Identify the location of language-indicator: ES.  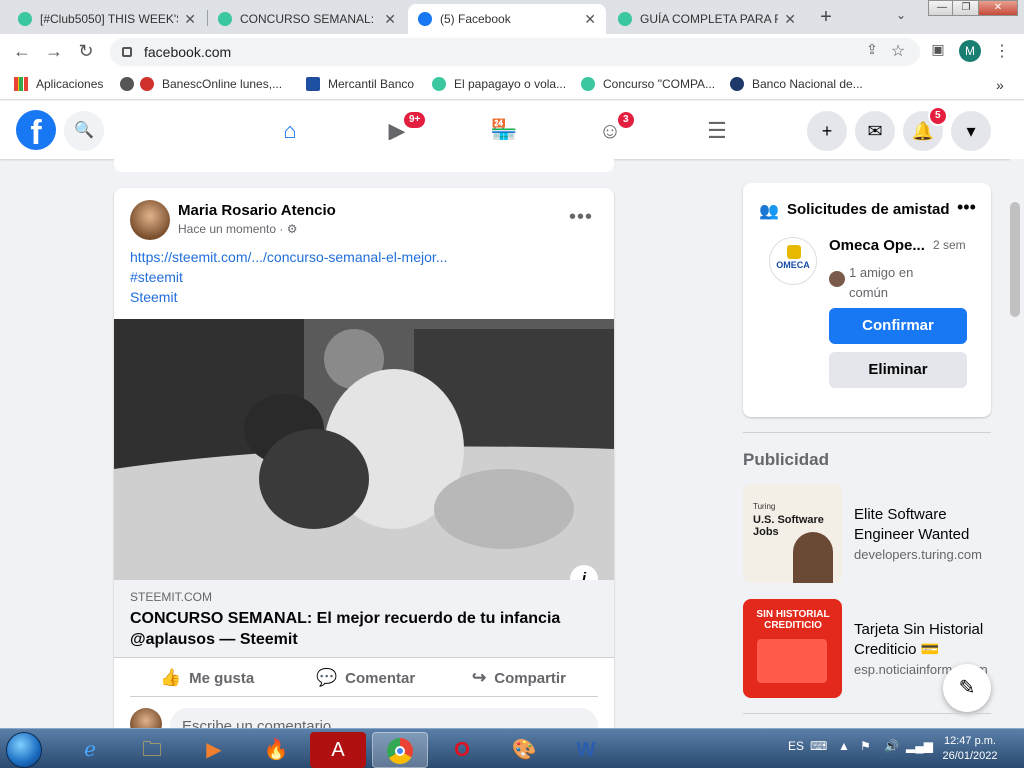
(796, 746).